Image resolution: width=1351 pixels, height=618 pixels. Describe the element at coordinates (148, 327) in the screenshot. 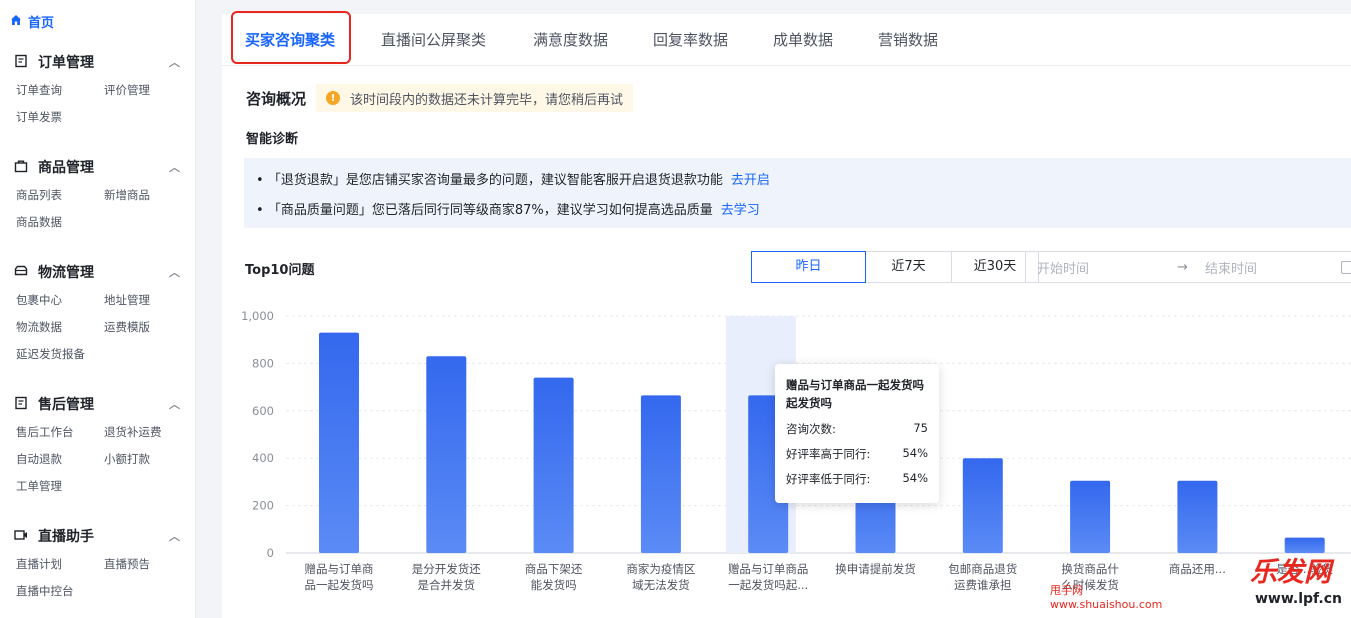

I see `sidebar-item-freight-template: 运费模版` at that location.